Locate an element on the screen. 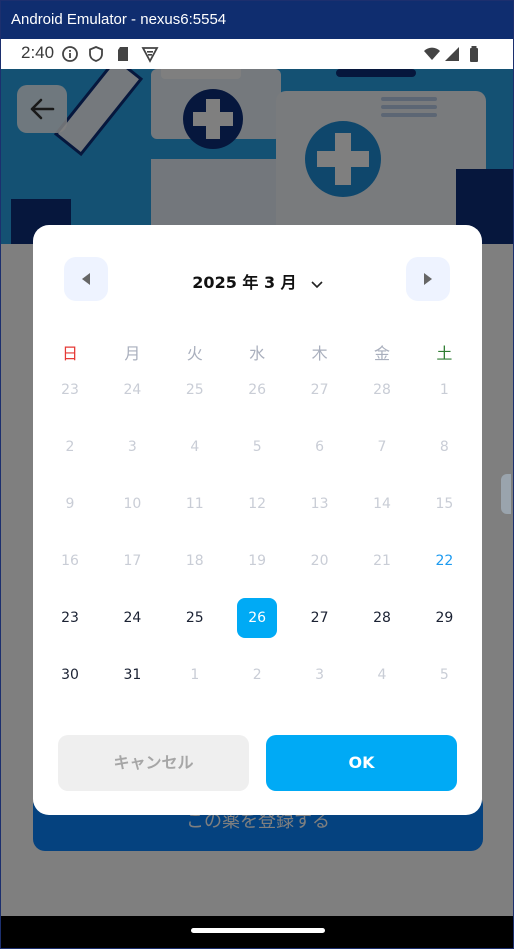 The width and height of the screenshot is (514, 949). calendar-day: 22 is located at coordinates (444, 561).